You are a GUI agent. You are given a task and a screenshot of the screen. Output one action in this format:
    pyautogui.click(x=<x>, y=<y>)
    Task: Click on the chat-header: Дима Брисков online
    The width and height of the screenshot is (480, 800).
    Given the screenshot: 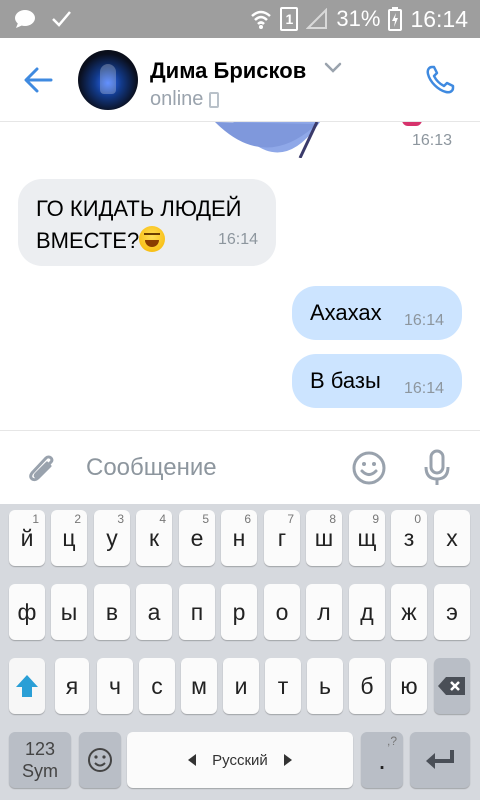 What is the action you would take?
    pyautogui.click(x=240, y=80)
    